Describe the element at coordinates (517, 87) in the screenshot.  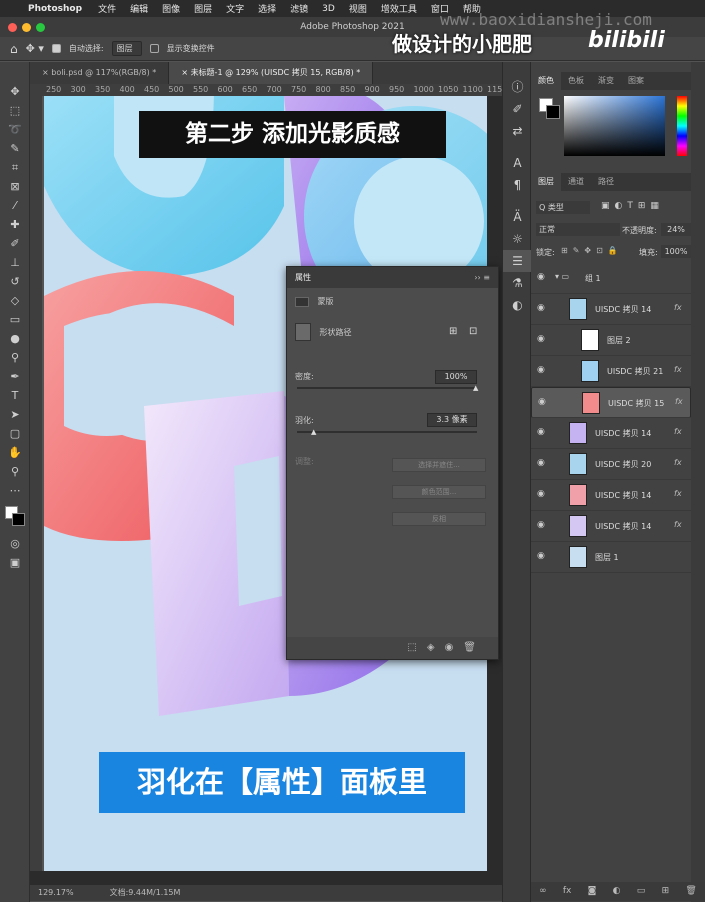
I see `info-icon: ⓘ` at that location.